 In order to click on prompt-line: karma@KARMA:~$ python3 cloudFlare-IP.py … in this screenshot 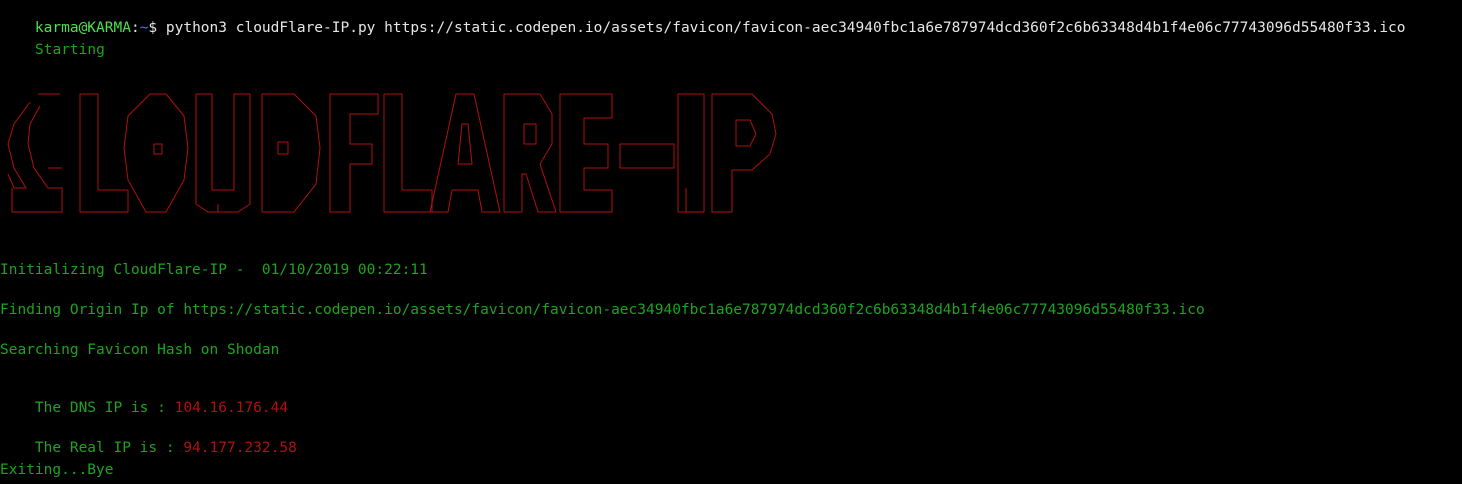, I will do `click(703, 28)`.